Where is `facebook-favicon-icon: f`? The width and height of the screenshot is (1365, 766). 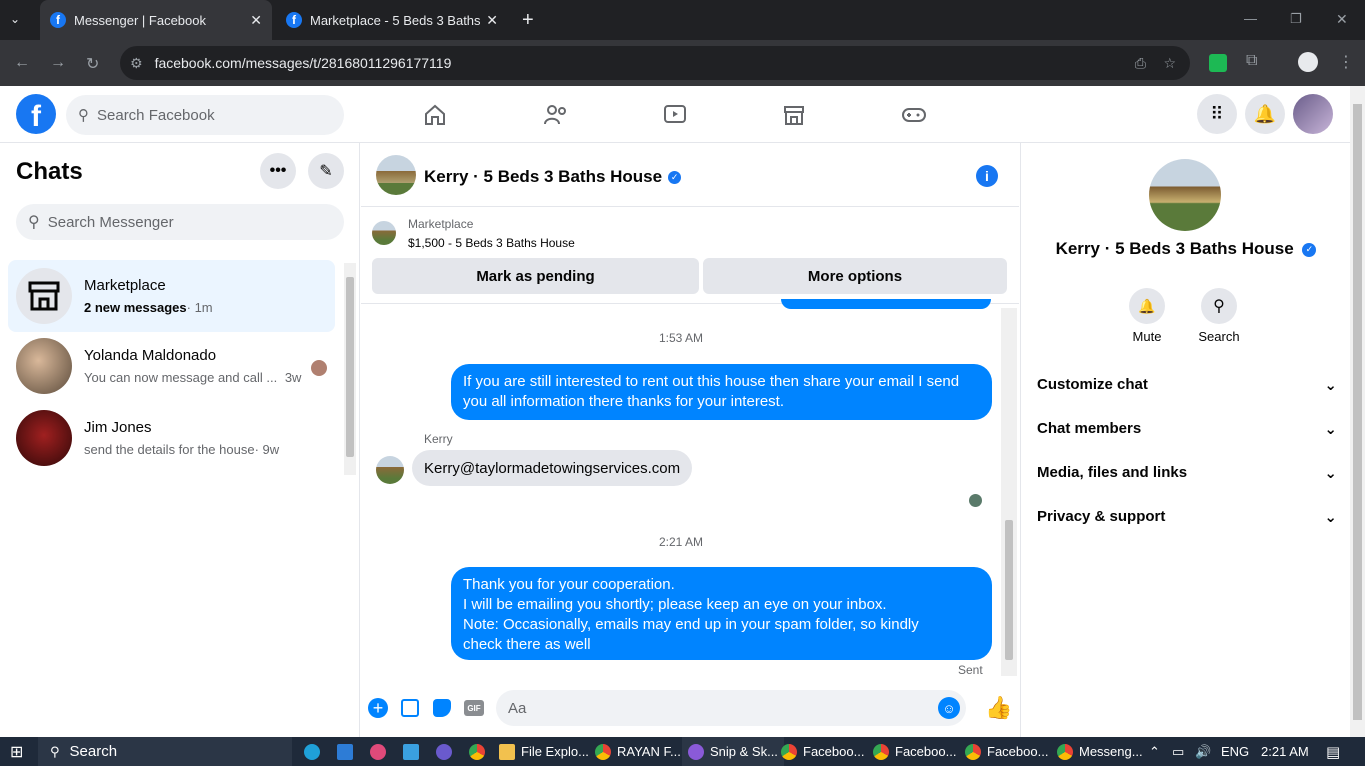
facebook-favicon-icon: f is located at coordinates (294, 20).